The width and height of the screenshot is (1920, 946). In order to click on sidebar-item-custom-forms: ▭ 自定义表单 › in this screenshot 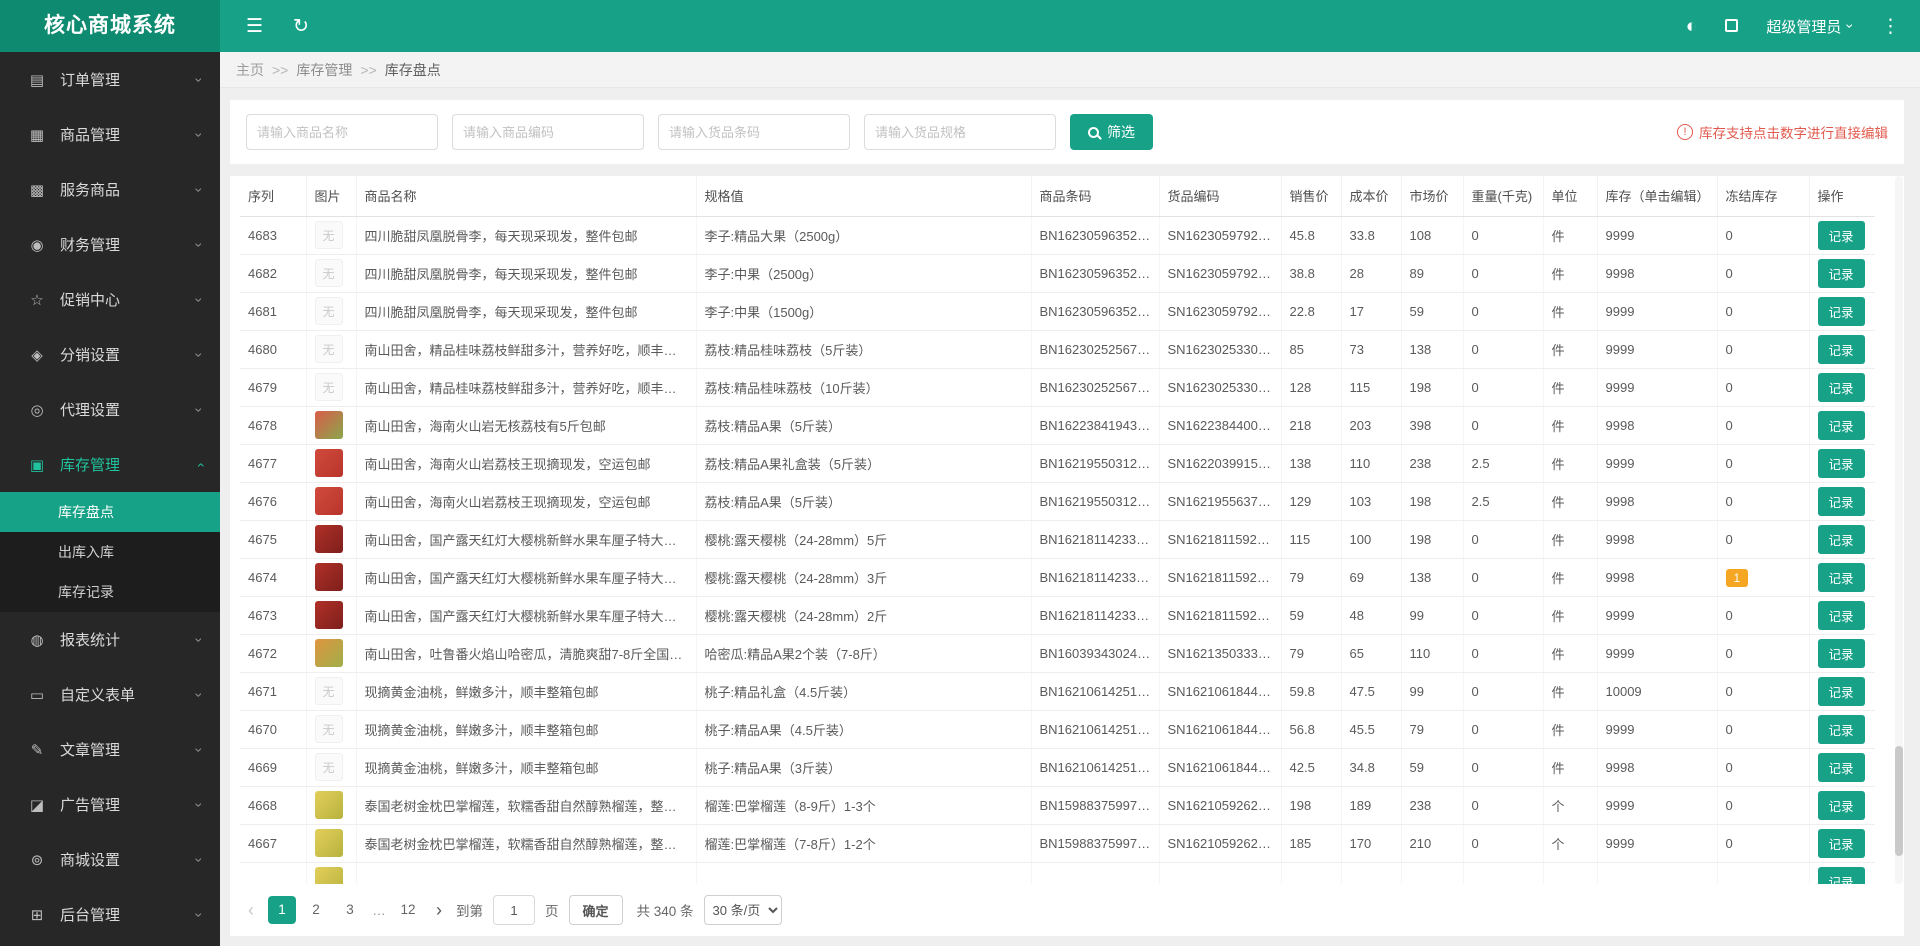, I will do `click(110, 694)`.